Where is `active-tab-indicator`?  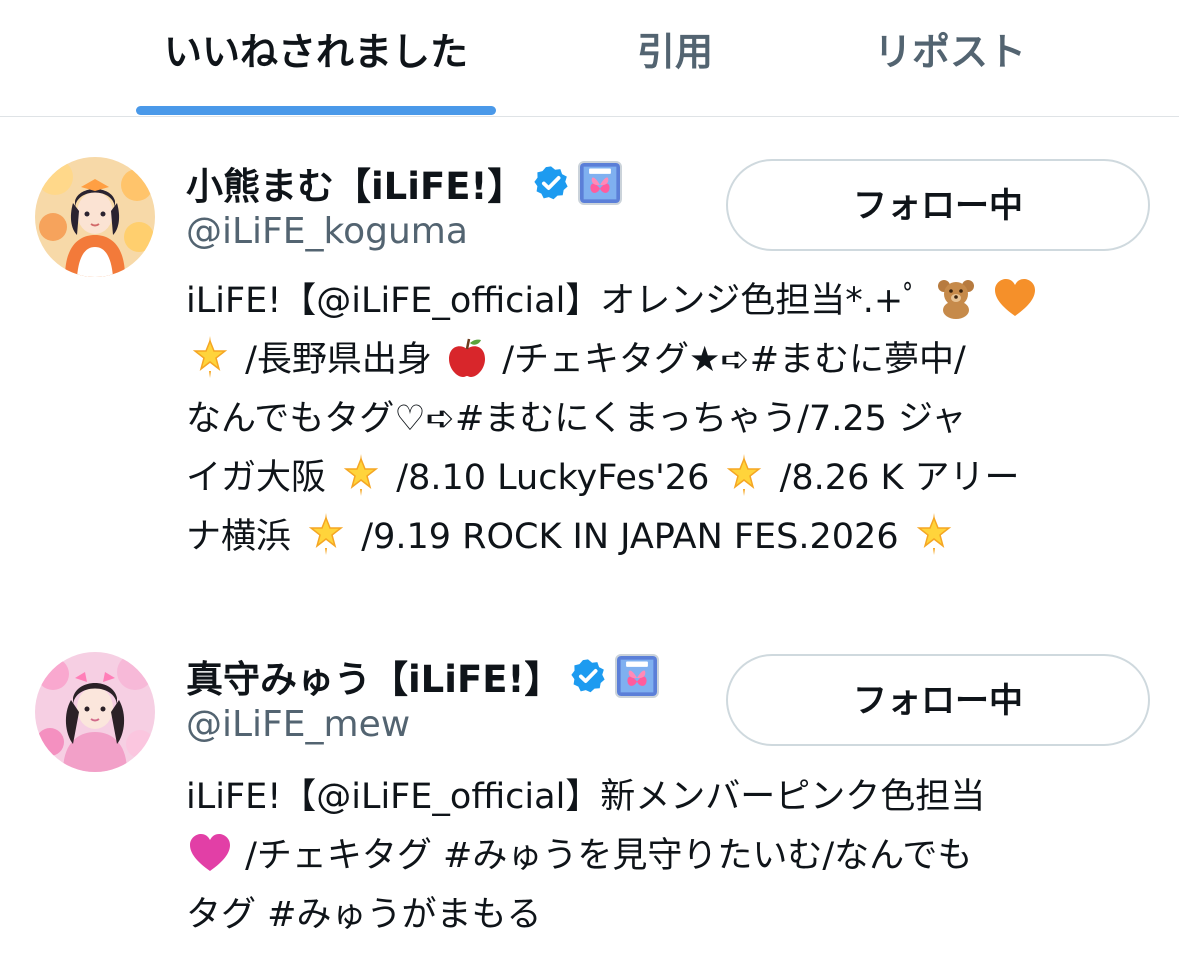 active-tab-indicator is located at coordinates (316, 110).